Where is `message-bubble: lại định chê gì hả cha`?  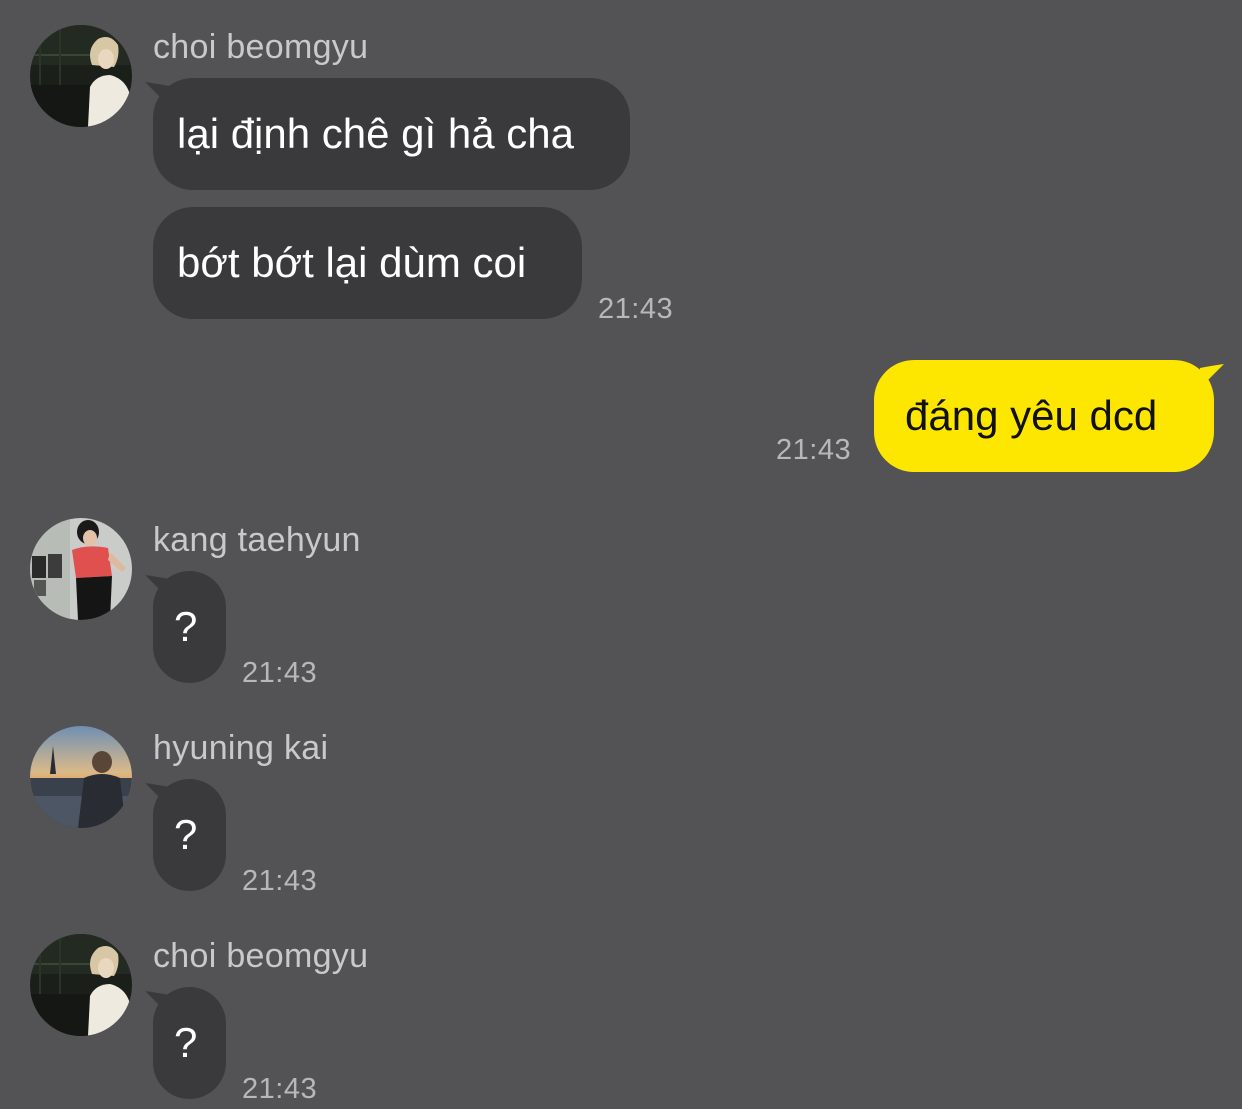
message-bubble: lại định chê gì hả cha is located at coordinates (391, 134).